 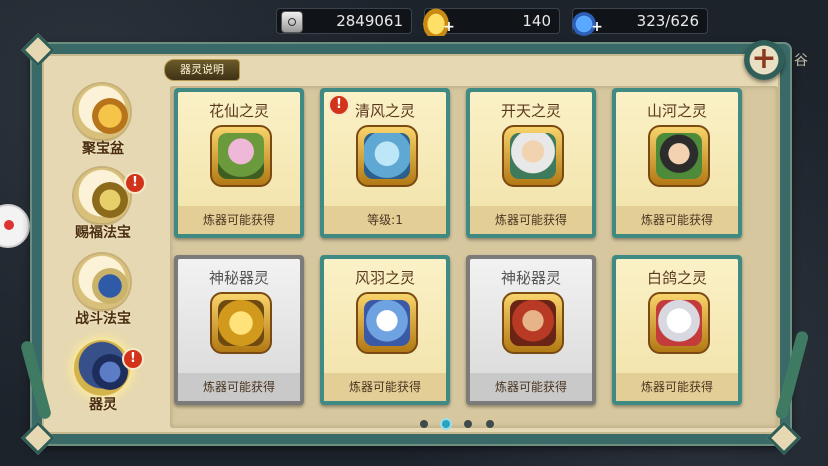 What do you see at coordinates (292, 22) in the screenshot?
I see `coin-icon` at bounding box center [292, 22].